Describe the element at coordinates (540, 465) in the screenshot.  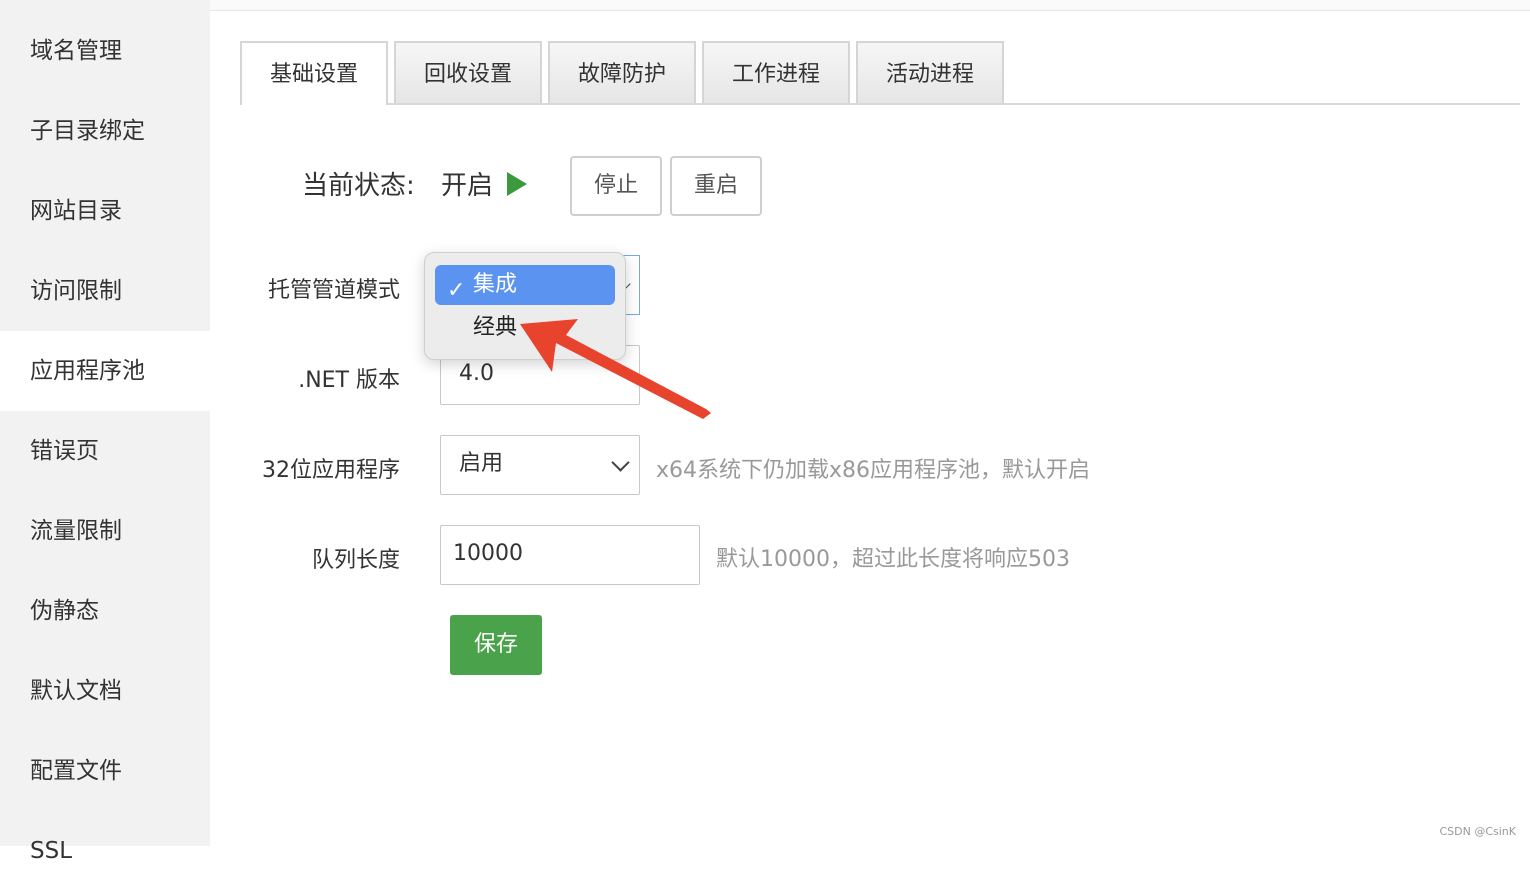
I see `bit32-select: 启用` at that location.